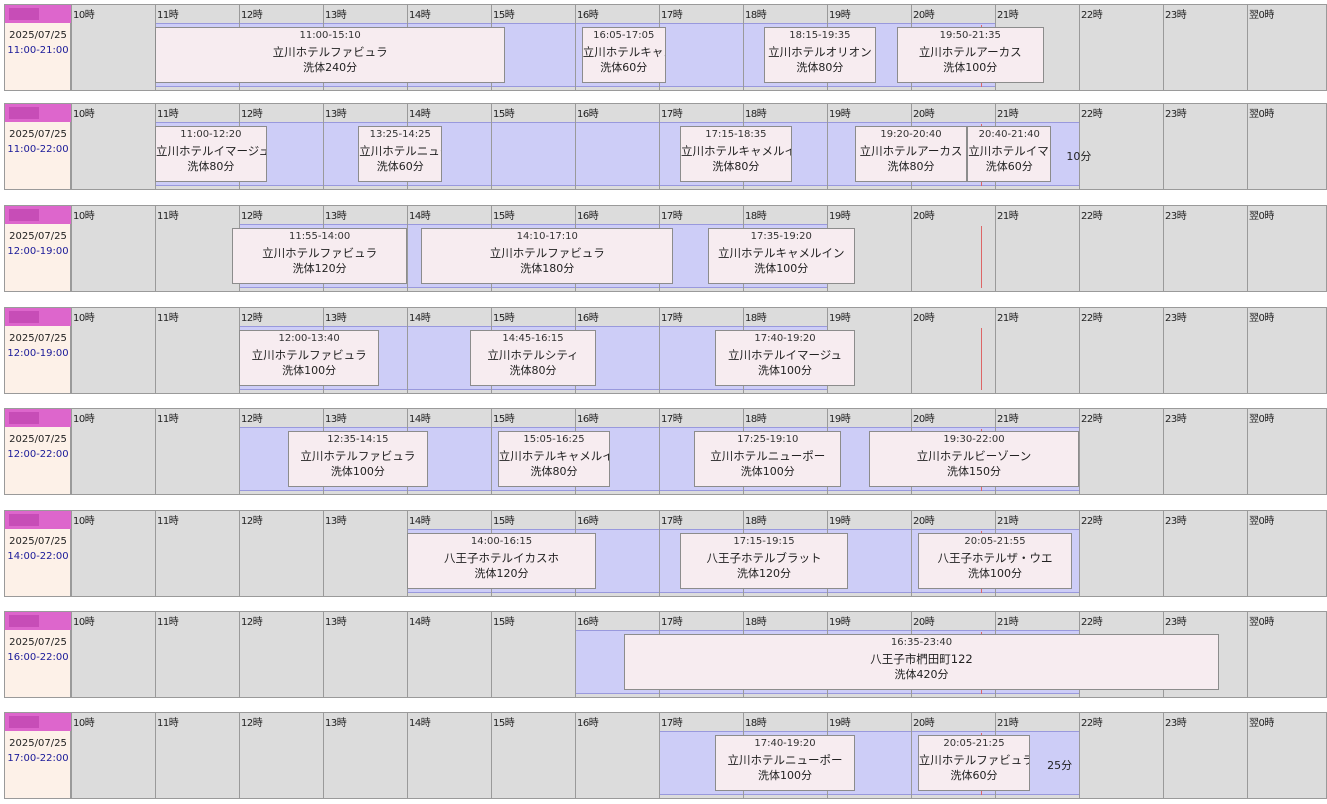 The height and width of the screenshot is (804, 1327). What do you see at coordinates (309, 358) in the screenshot?
I see `appointment-block: 12:00-13:40 立川ホテルファビュラ 洗体100分` at bounding box center [309, 358].